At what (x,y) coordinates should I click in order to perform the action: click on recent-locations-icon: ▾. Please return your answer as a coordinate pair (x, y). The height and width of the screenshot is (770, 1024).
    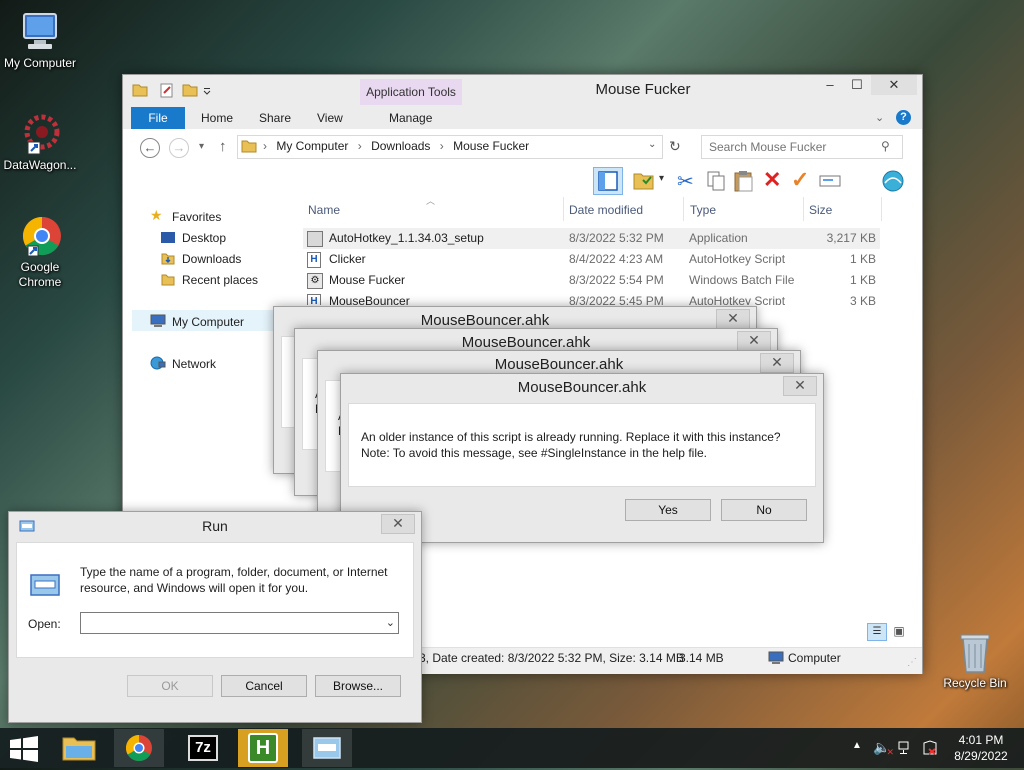
    Looking at the image, I should click on (201, 146).